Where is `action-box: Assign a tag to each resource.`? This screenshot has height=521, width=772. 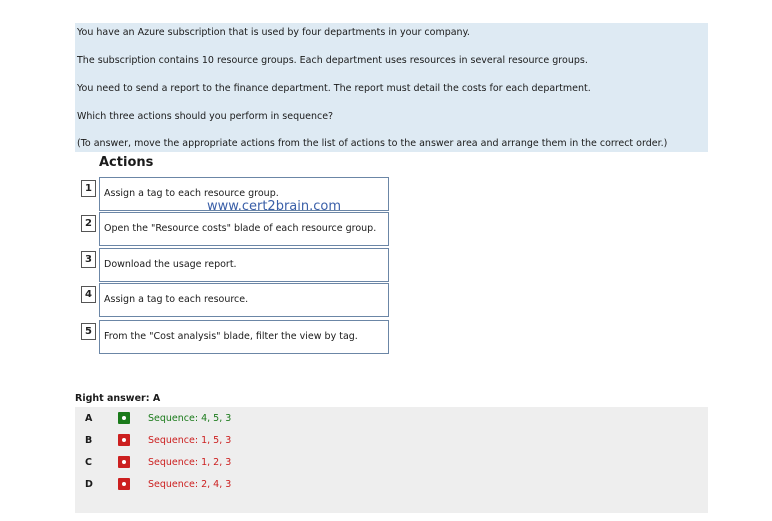 action-box: Assign a tag to each resource. is located at coordinates (244, 300).